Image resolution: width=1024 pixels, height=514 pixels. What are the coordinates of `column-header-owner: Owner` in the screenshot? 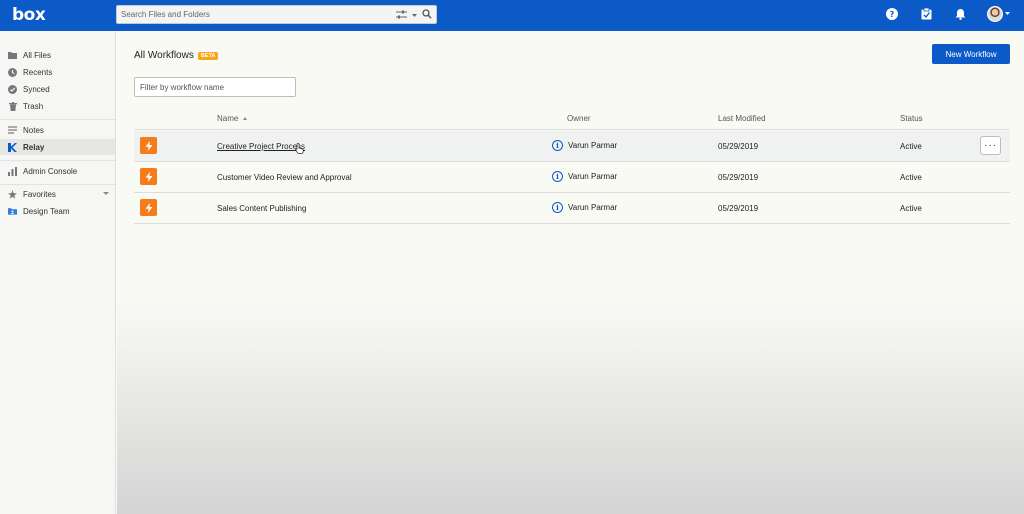 It's located at (579, 118).